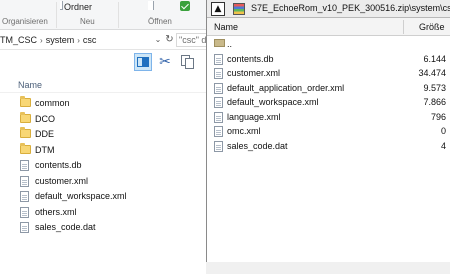 The width and height of the screenshot is (450, 274). Describe the element at coordinates (185, 6) in the screenshot. I see `select-all-check-icon` at that location.